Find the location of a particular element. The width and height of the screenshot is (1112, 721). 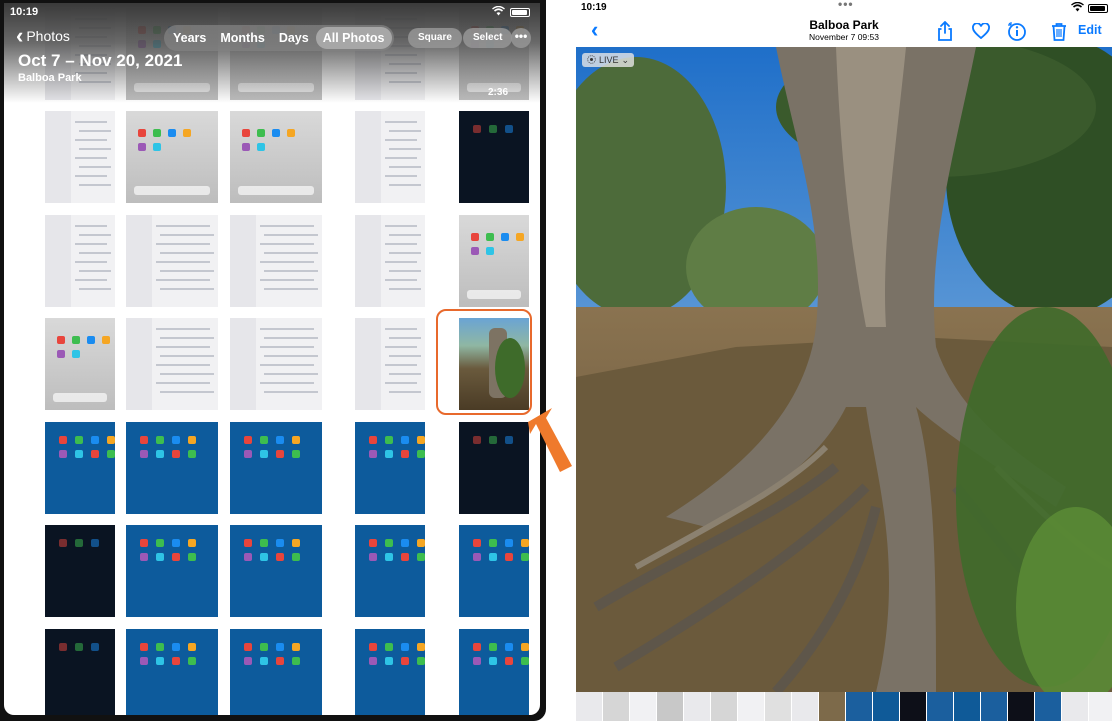

view-segmented-control: Years Months Days All Photos is located at coordinates (279, 38).